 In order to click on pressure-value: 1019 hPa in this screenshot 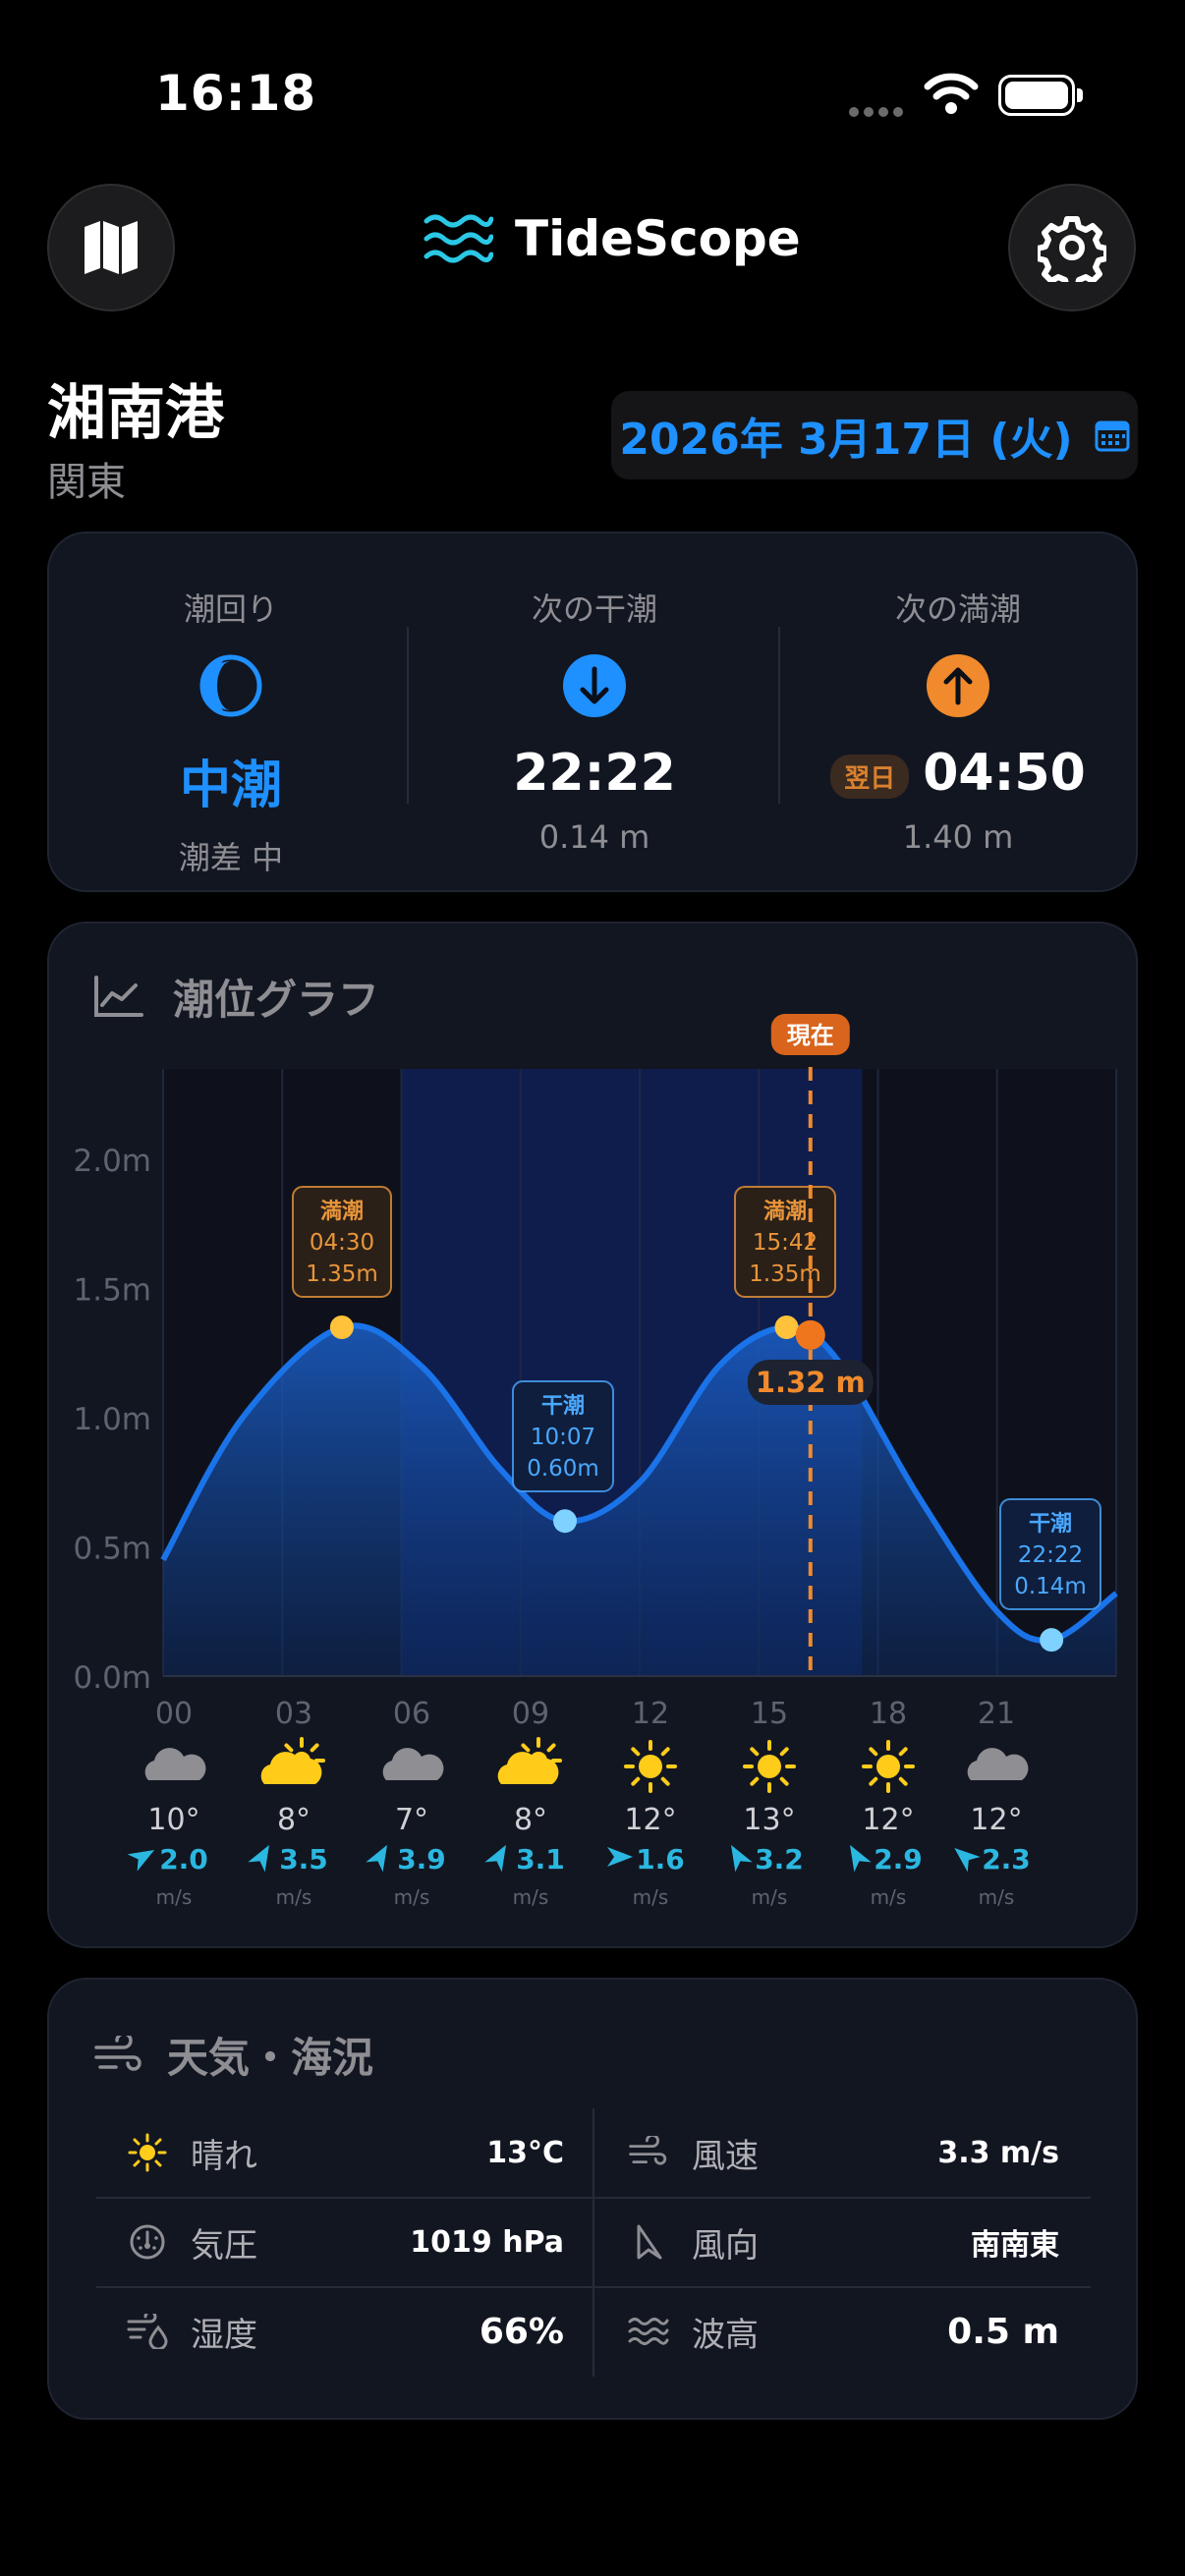, I will do `click(487, 2242)`.